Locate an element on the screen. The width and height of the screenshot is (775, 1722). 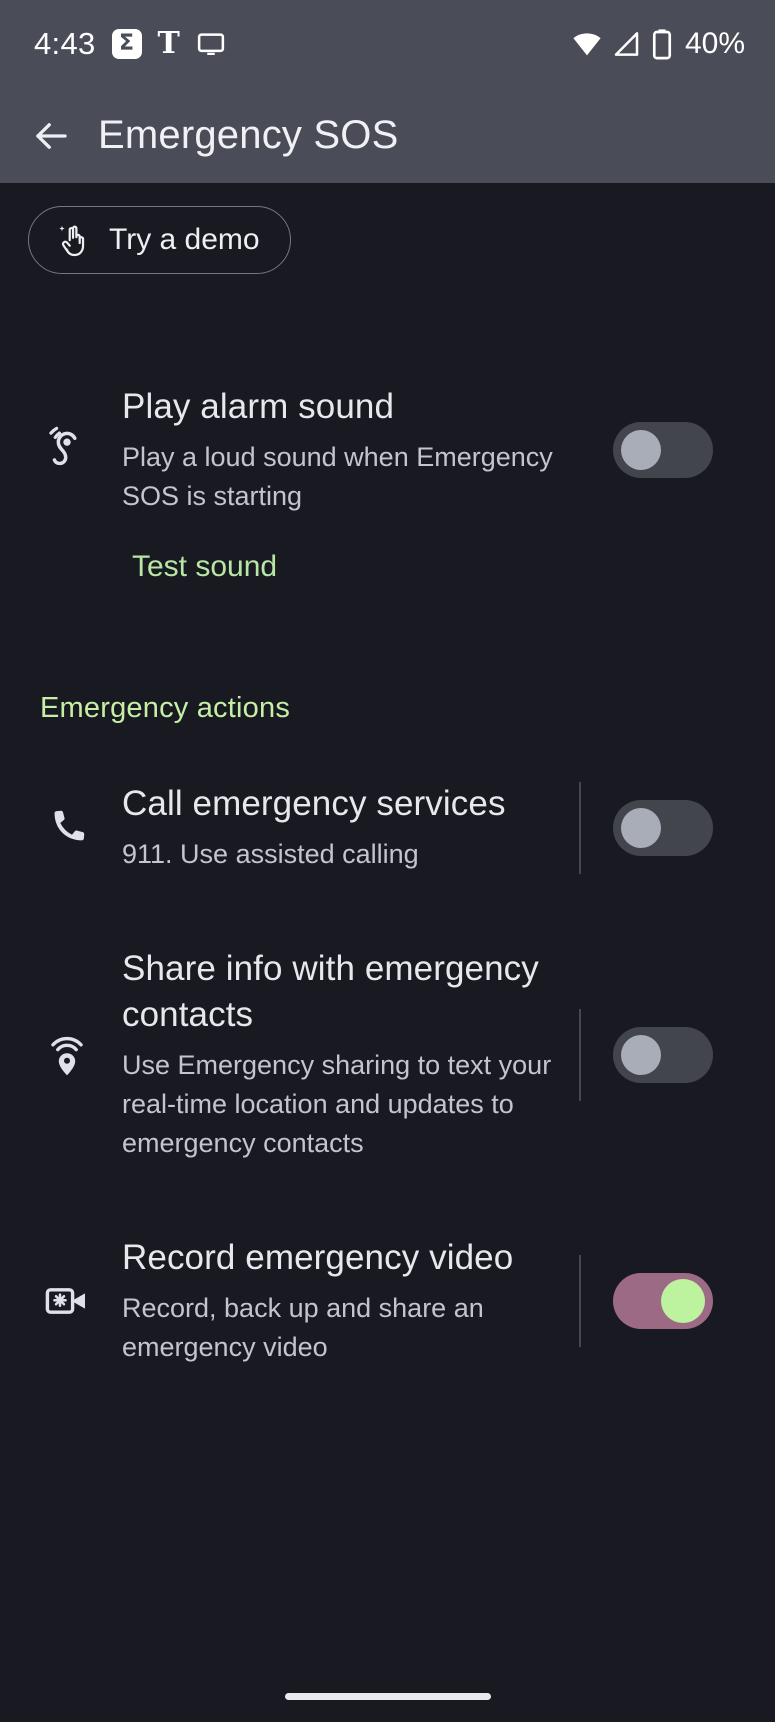
emergency-video-camera-icon is located at coordinates (67, 1301).